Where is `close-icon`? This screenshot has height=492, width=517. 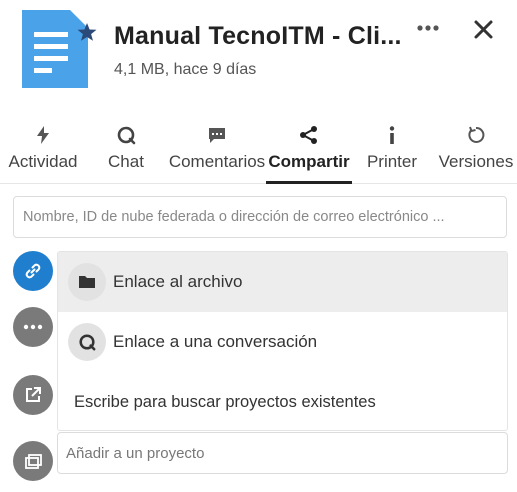 close-icon is located at coordinates (483, 29).